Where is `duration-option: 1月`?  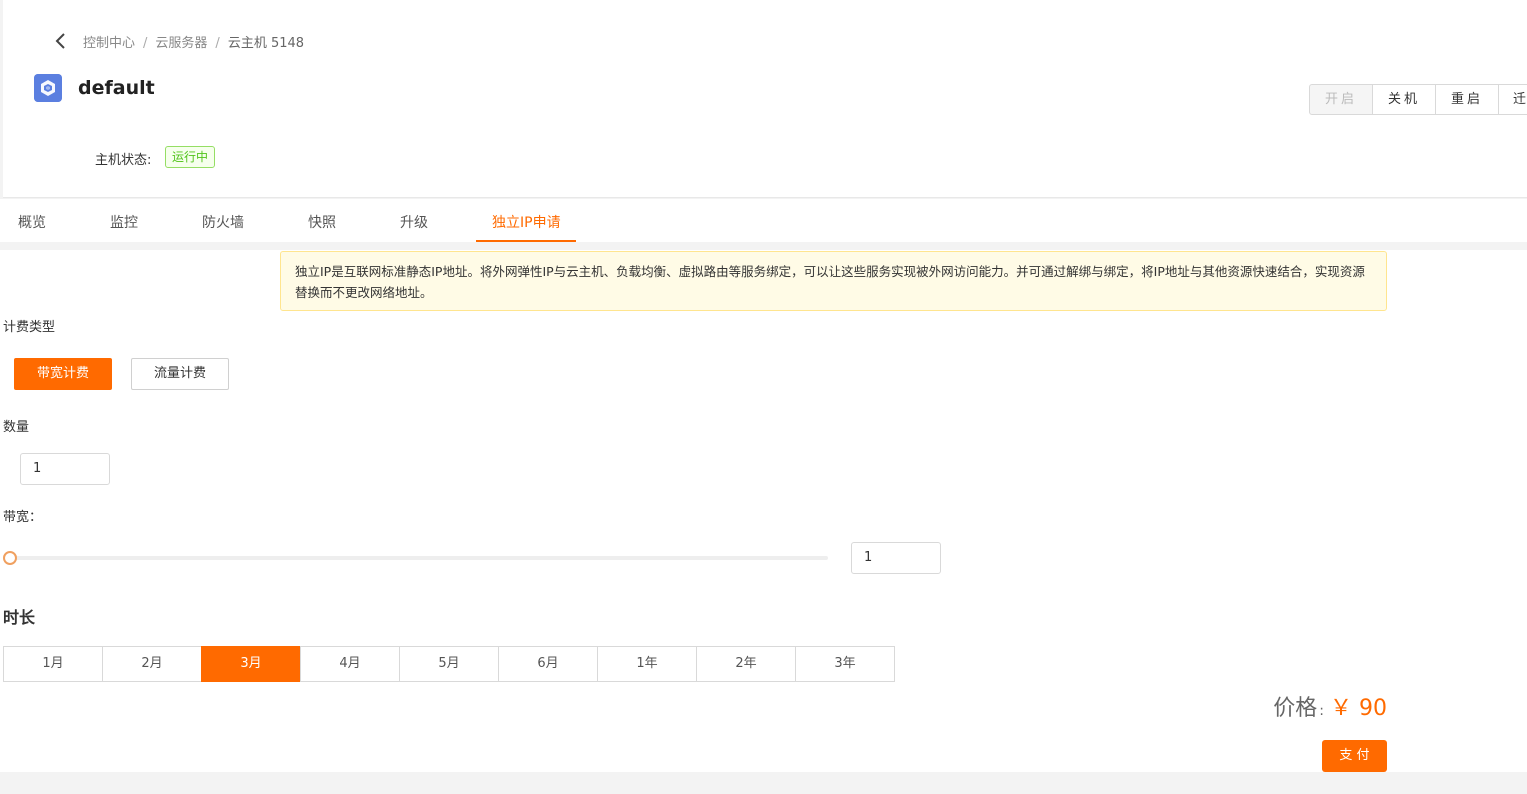 duration-option: 1月 is located at coordinates (53, 664).